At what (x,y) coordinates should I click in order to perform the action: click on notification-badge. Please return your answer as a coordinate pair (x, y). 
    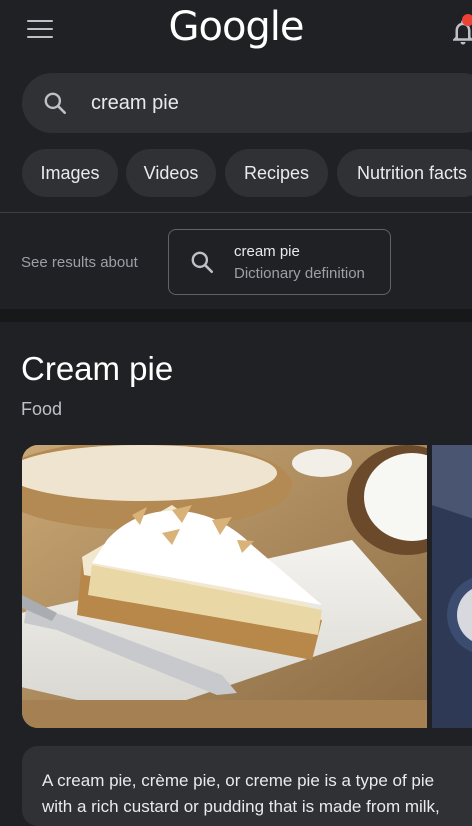
    Looking at the image, I should click on (467, 20).